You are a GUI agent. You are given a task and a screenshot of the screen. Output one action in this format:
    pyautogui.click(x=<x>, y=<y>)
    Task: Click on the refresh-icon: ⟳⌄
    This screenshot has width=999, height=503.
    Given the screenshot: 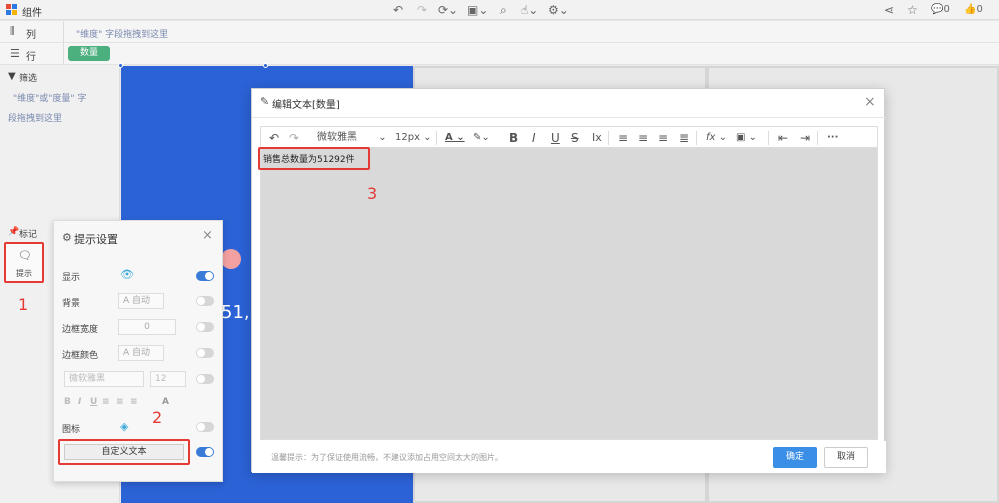 What is the action you would take?
    pyautogui.click(x=448, y=10)
    